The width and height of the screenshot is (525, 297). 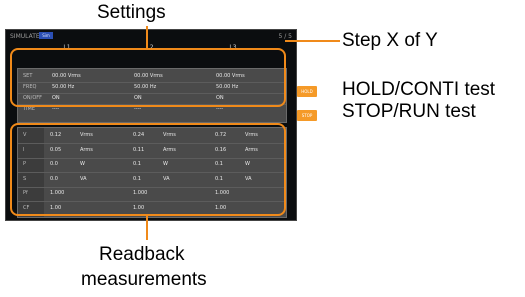 What do you see at coordinates (151, 36) in the screenshot?
I see `screen-top-bar: SIMULATE Sim 5 / 5` at bounding box center [151, 36].